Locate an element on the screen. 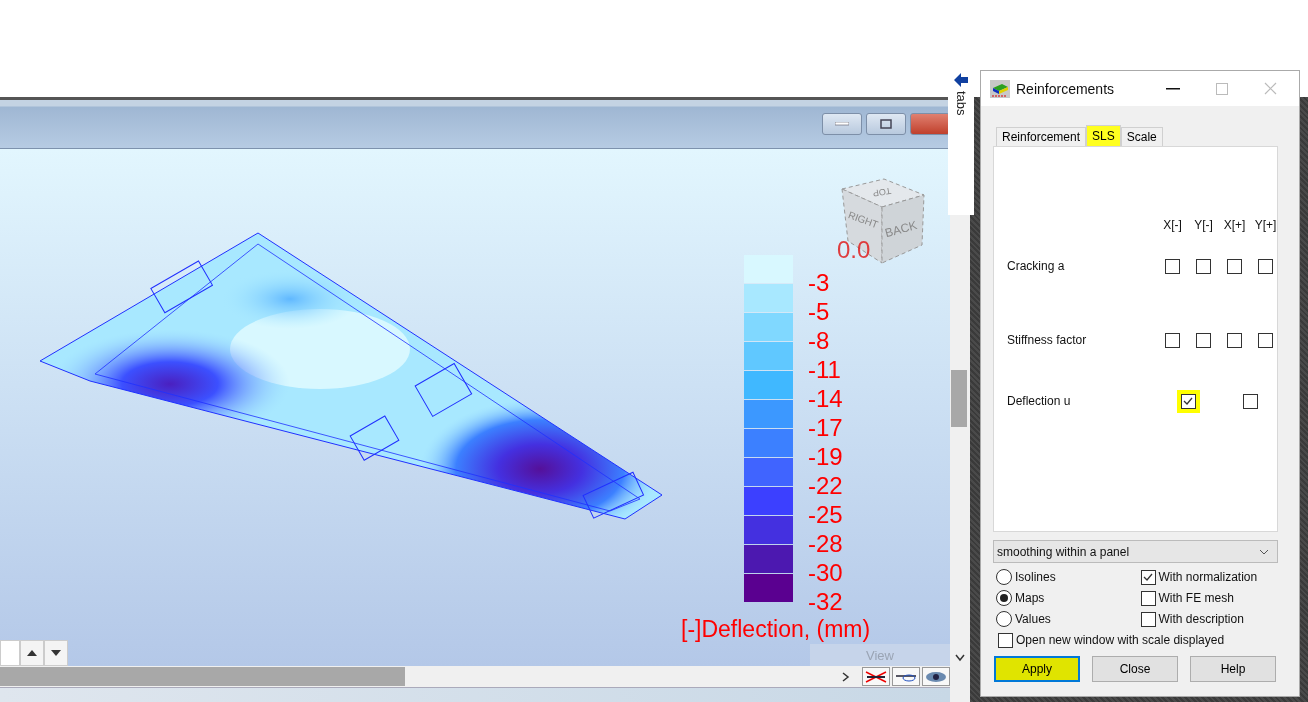 This screenshot has width=1308, height=702. column-header: Y[-] is located at coordinates (1203, 225).